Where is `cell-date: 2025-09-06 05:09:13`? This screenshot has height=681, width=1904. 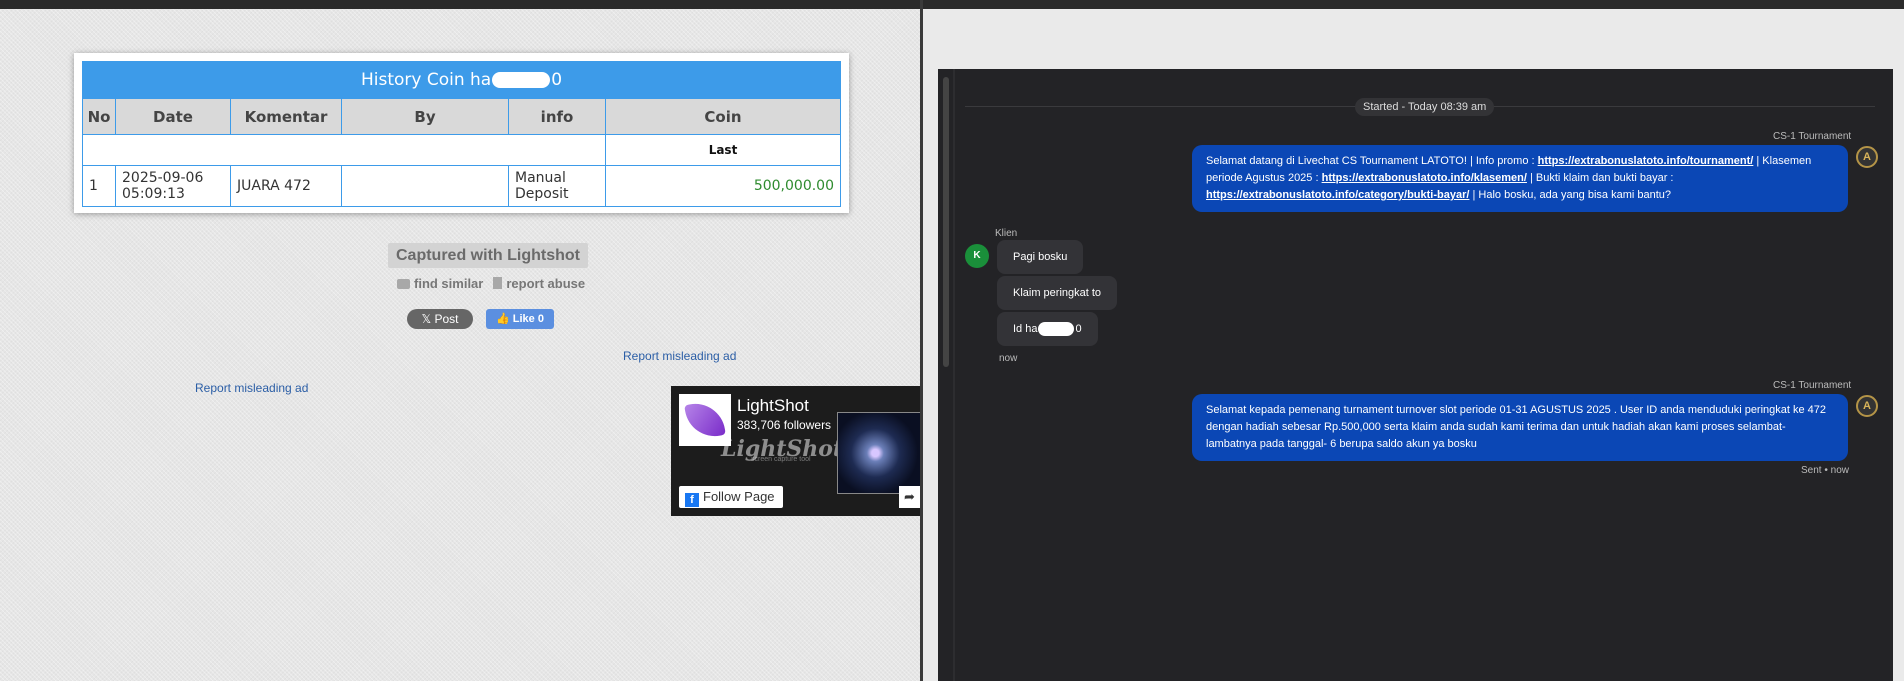 cell-date: 2025-09-06 05:09:13 is located at coordinates (173, 186).